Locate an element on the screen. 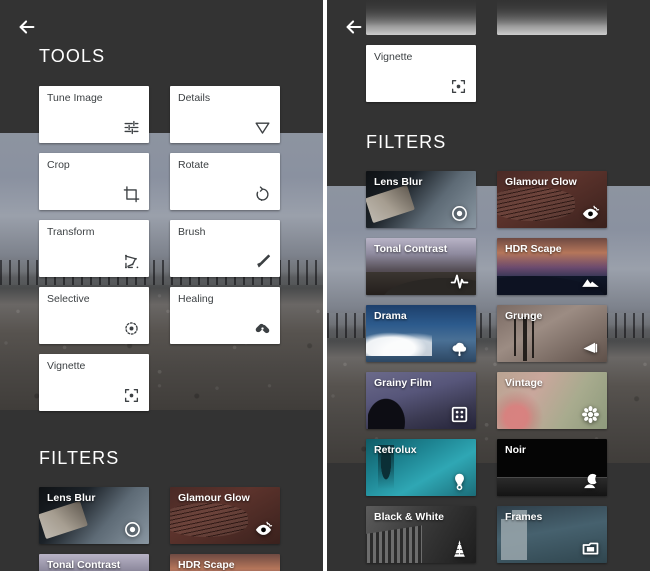 The image size is (650, 571). tower-icon is located at coordinates (459, 548).